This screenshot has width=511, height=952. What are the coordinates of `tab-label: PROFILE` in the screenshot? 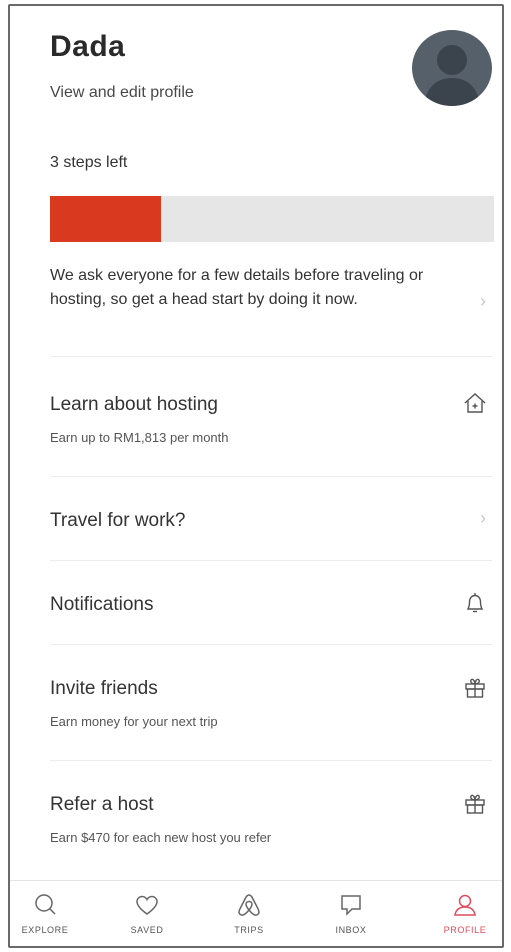 It's located at (465, 930).